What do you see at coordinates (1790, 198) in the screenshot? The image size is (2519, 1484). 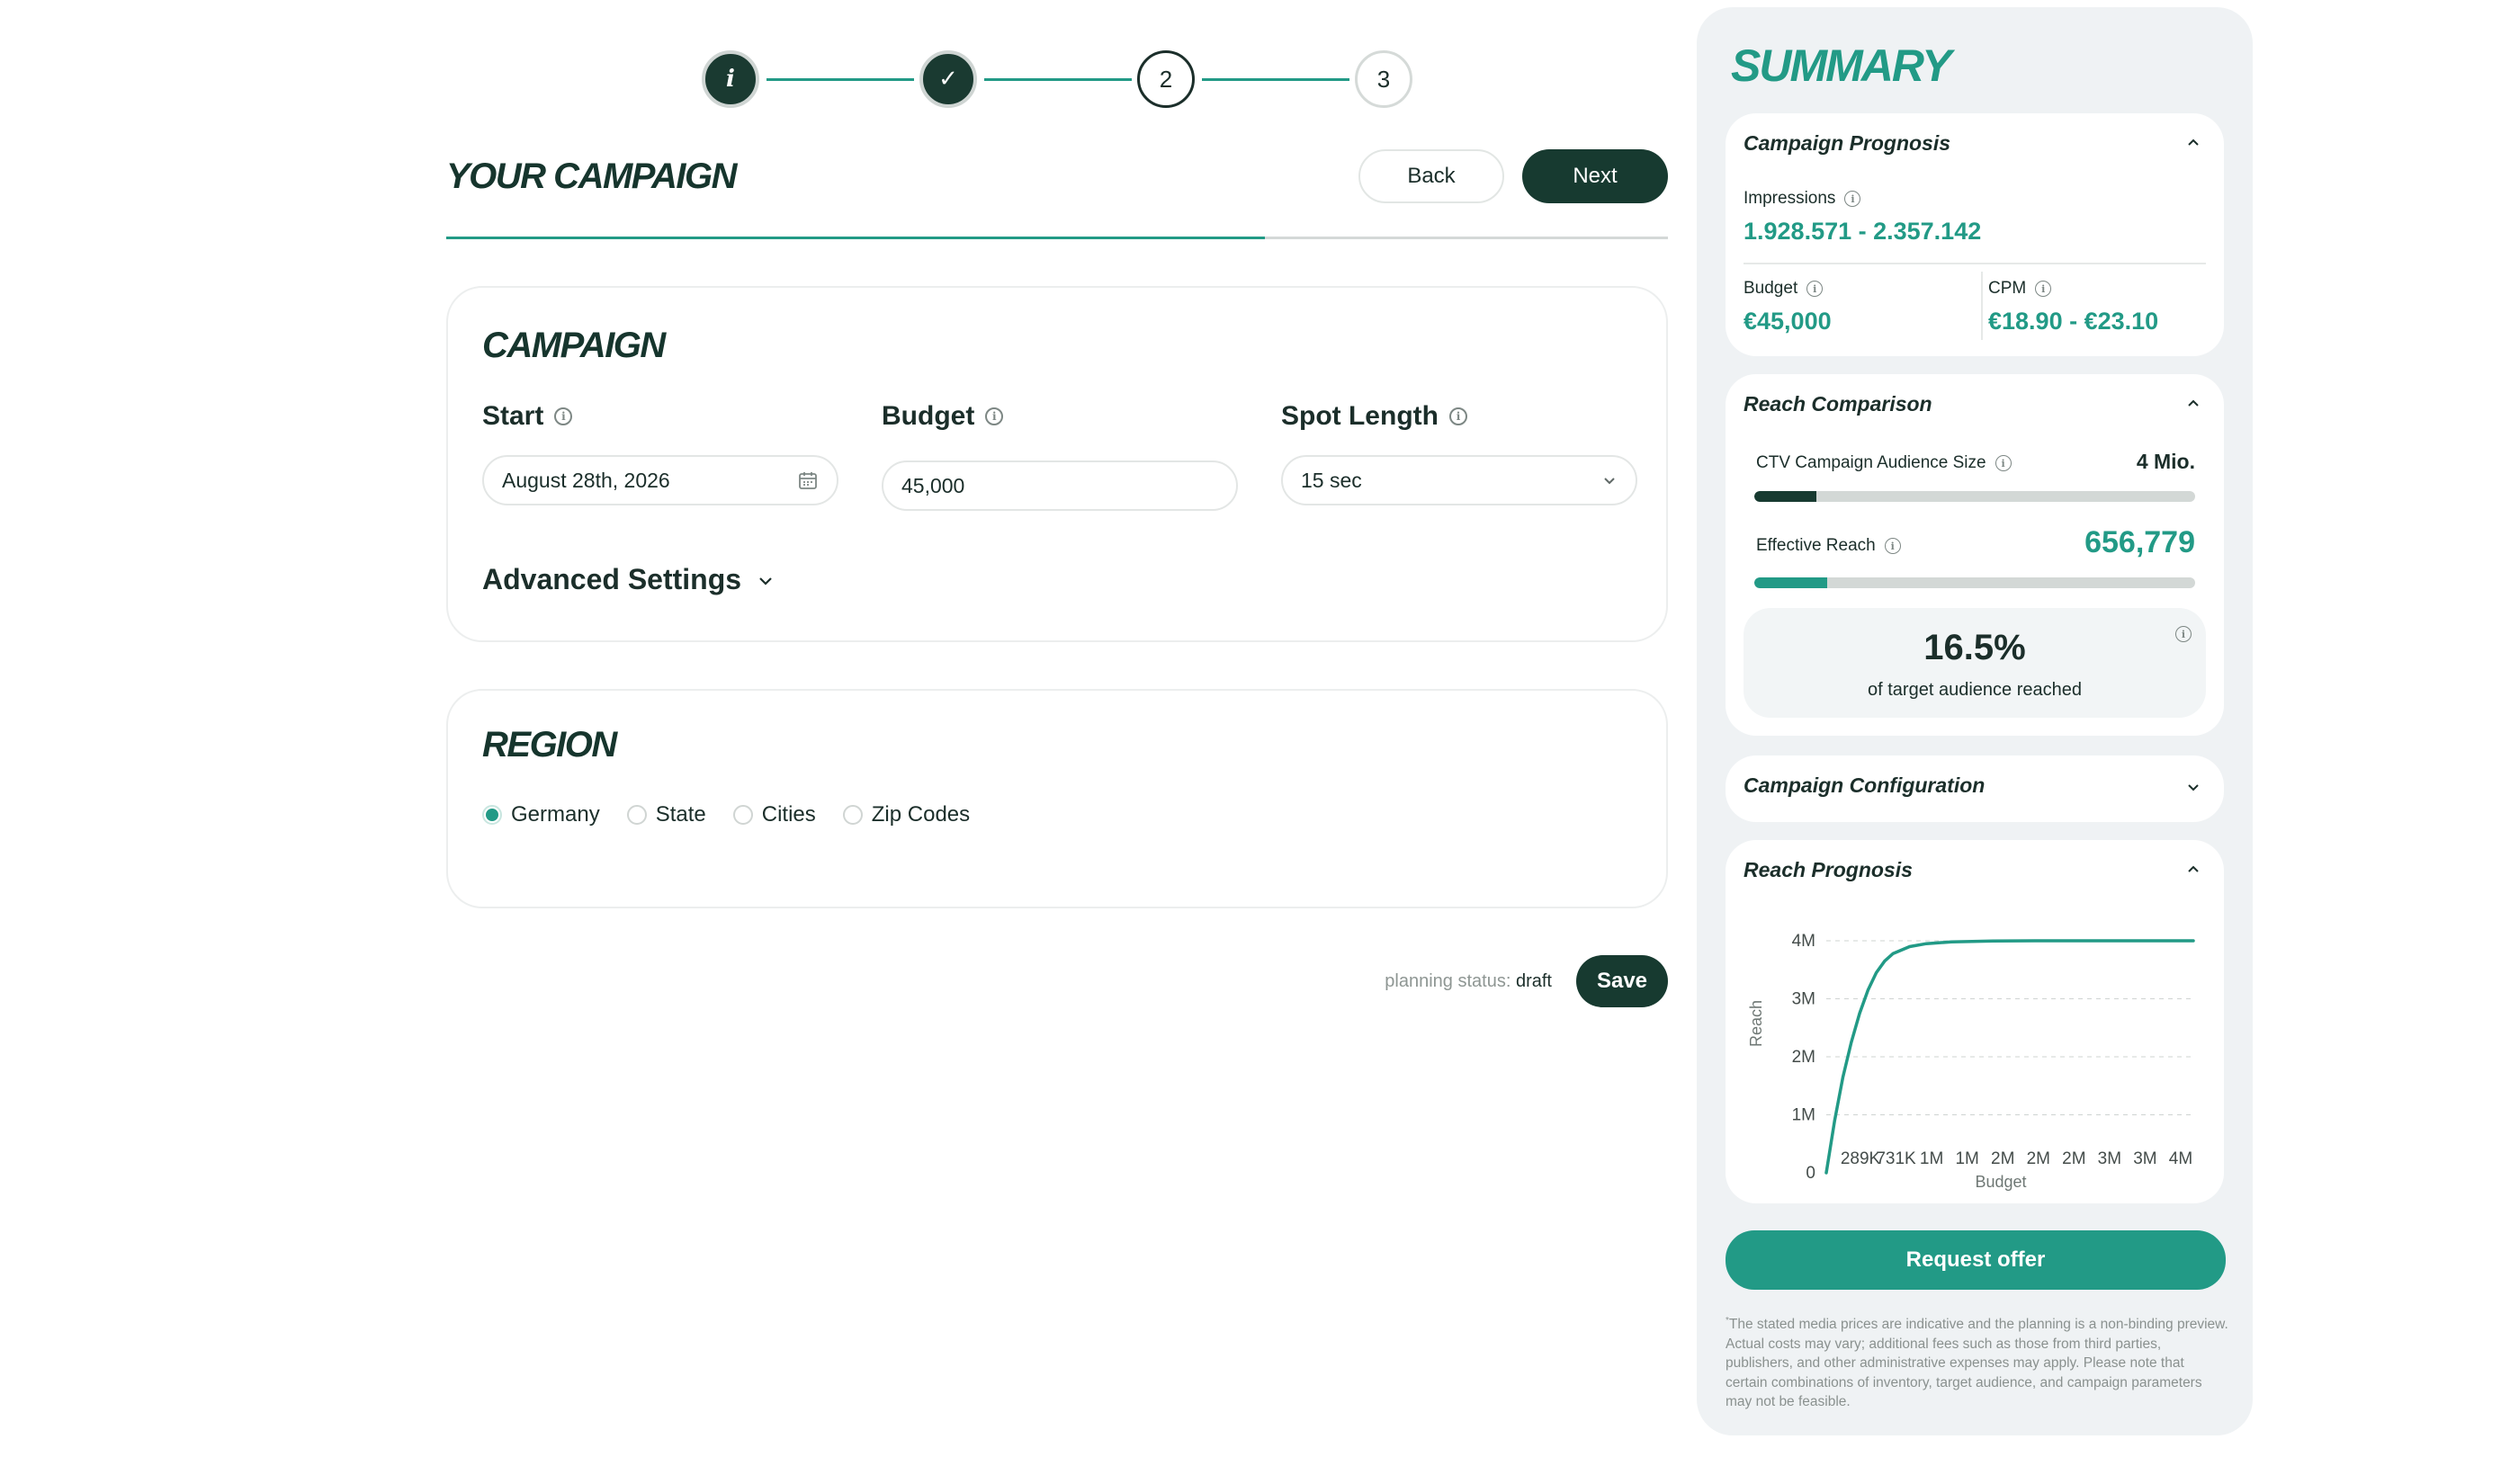 I see `impressions-label-text: Impressions` at bounding box center [1790, 198].